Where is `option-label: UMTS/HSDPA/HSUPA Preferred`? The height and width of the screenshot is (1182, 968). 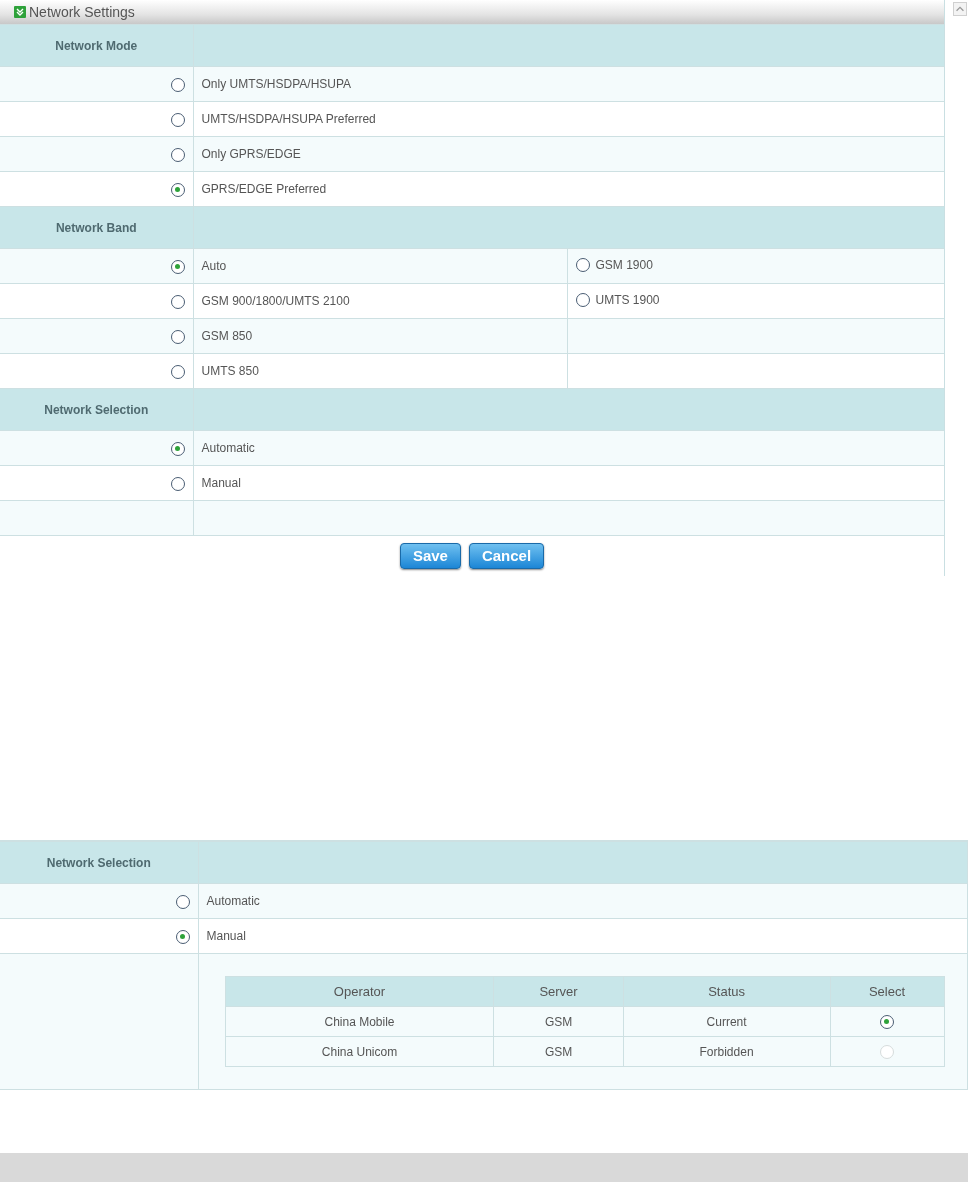
option-label: UMTS/HSDPA/HSUPA Preferred is located at coordinates (288, 119).